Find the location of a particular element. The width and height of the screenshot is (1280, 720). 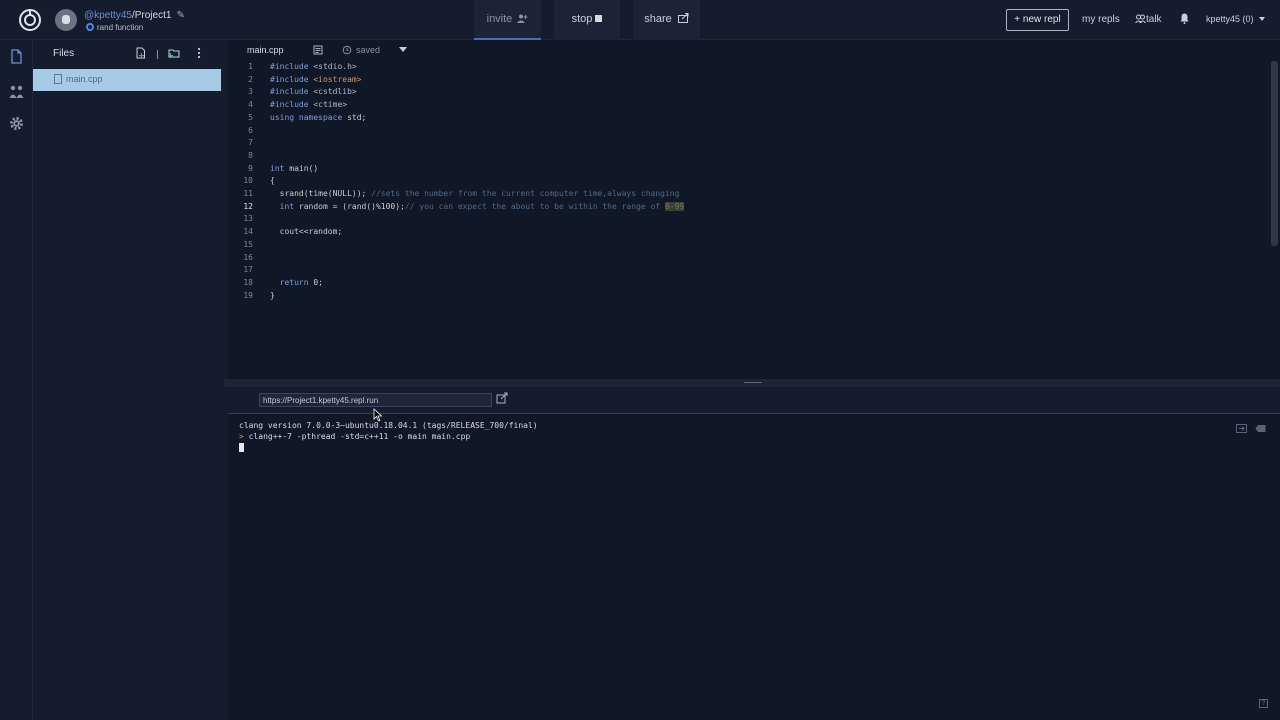

code-token: 0; is located at coordinates (318, 282).